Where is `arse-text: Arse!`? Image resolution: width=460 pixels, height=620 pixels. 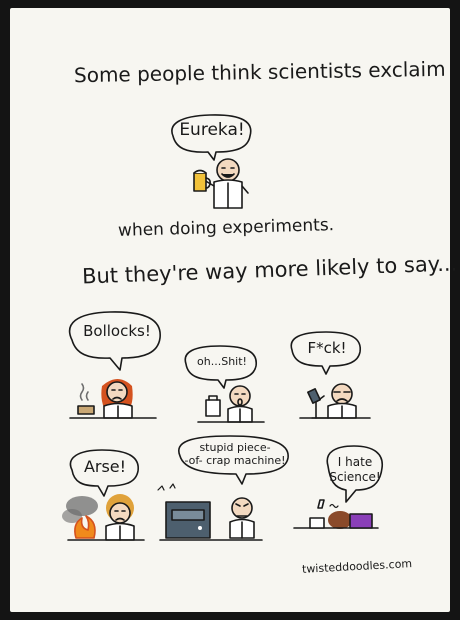
arse-text: Arse! is located at coordinates (105, 466).